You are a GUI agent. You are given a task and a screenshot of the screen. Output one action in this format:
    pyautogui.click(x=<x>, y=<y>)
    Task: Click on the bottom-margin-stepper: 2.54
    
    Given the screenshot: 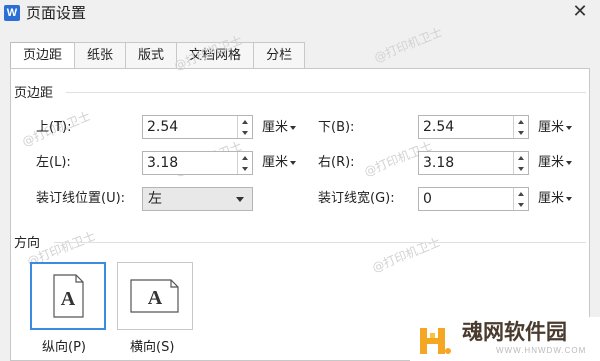 What is the action you would take?
    pyautogui.click(x=473, y=127)
    